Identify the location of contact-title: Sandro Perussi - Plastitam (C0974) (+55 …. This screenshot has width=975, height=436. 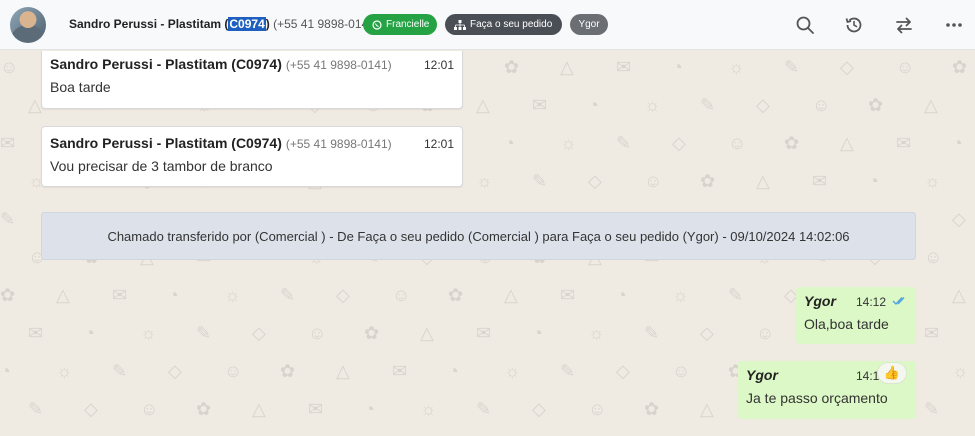
(224, 24).